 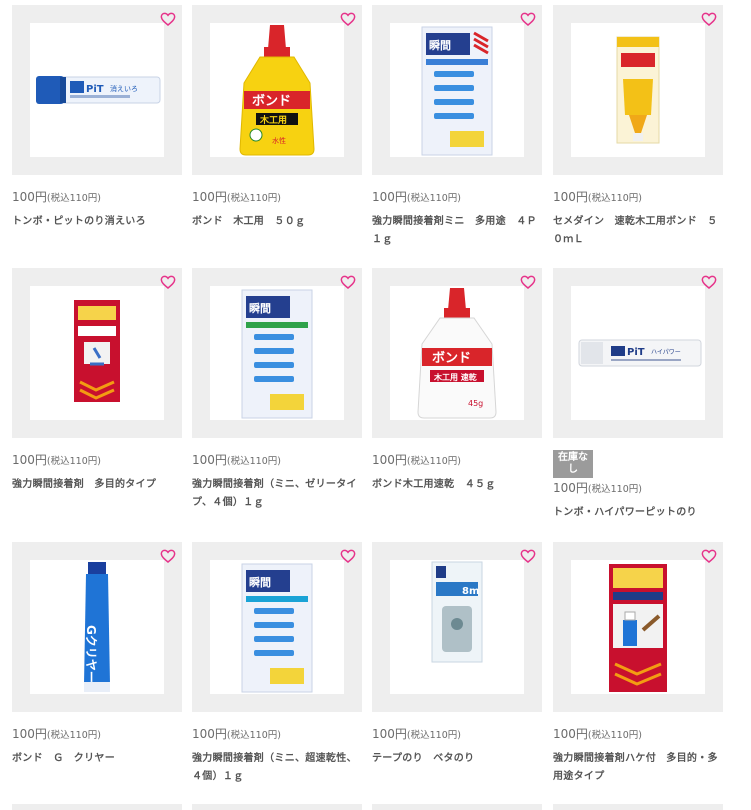 I want to click on svg-text: 水性, so click(x=279, y=140).